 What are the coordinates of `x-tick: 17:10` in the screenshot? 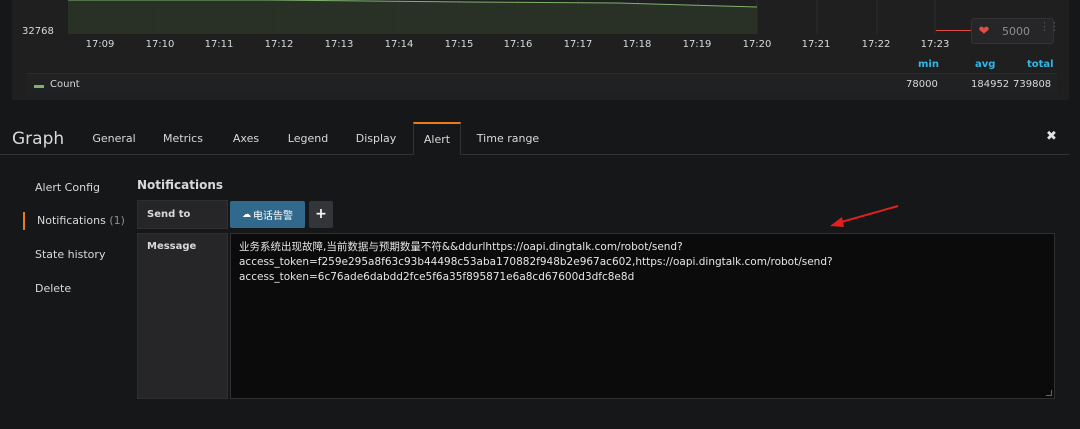 It's located at (160, 44).